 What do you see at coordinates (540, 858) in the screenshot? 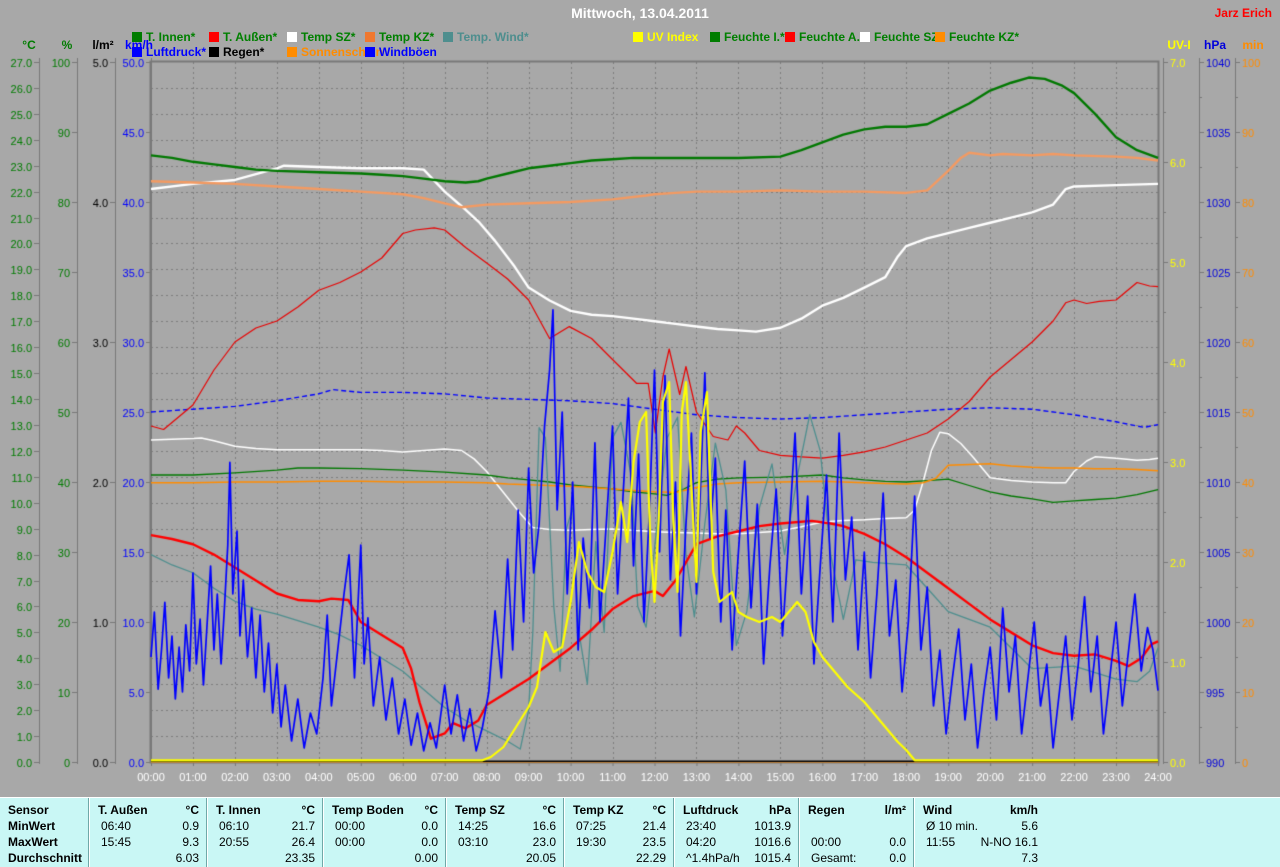
I see `table-cell-value: 20.05` at bounding box center [540, 858].